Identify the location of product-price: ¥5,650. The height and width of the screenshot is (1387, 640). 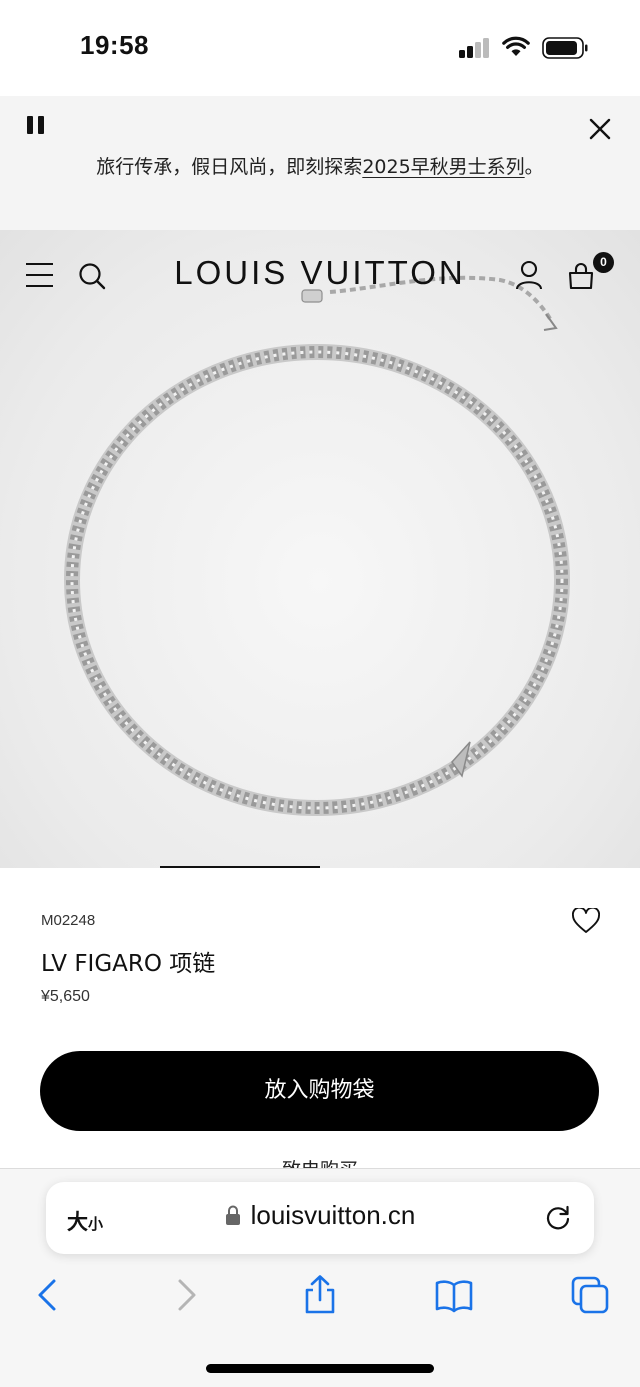
(65, 996).